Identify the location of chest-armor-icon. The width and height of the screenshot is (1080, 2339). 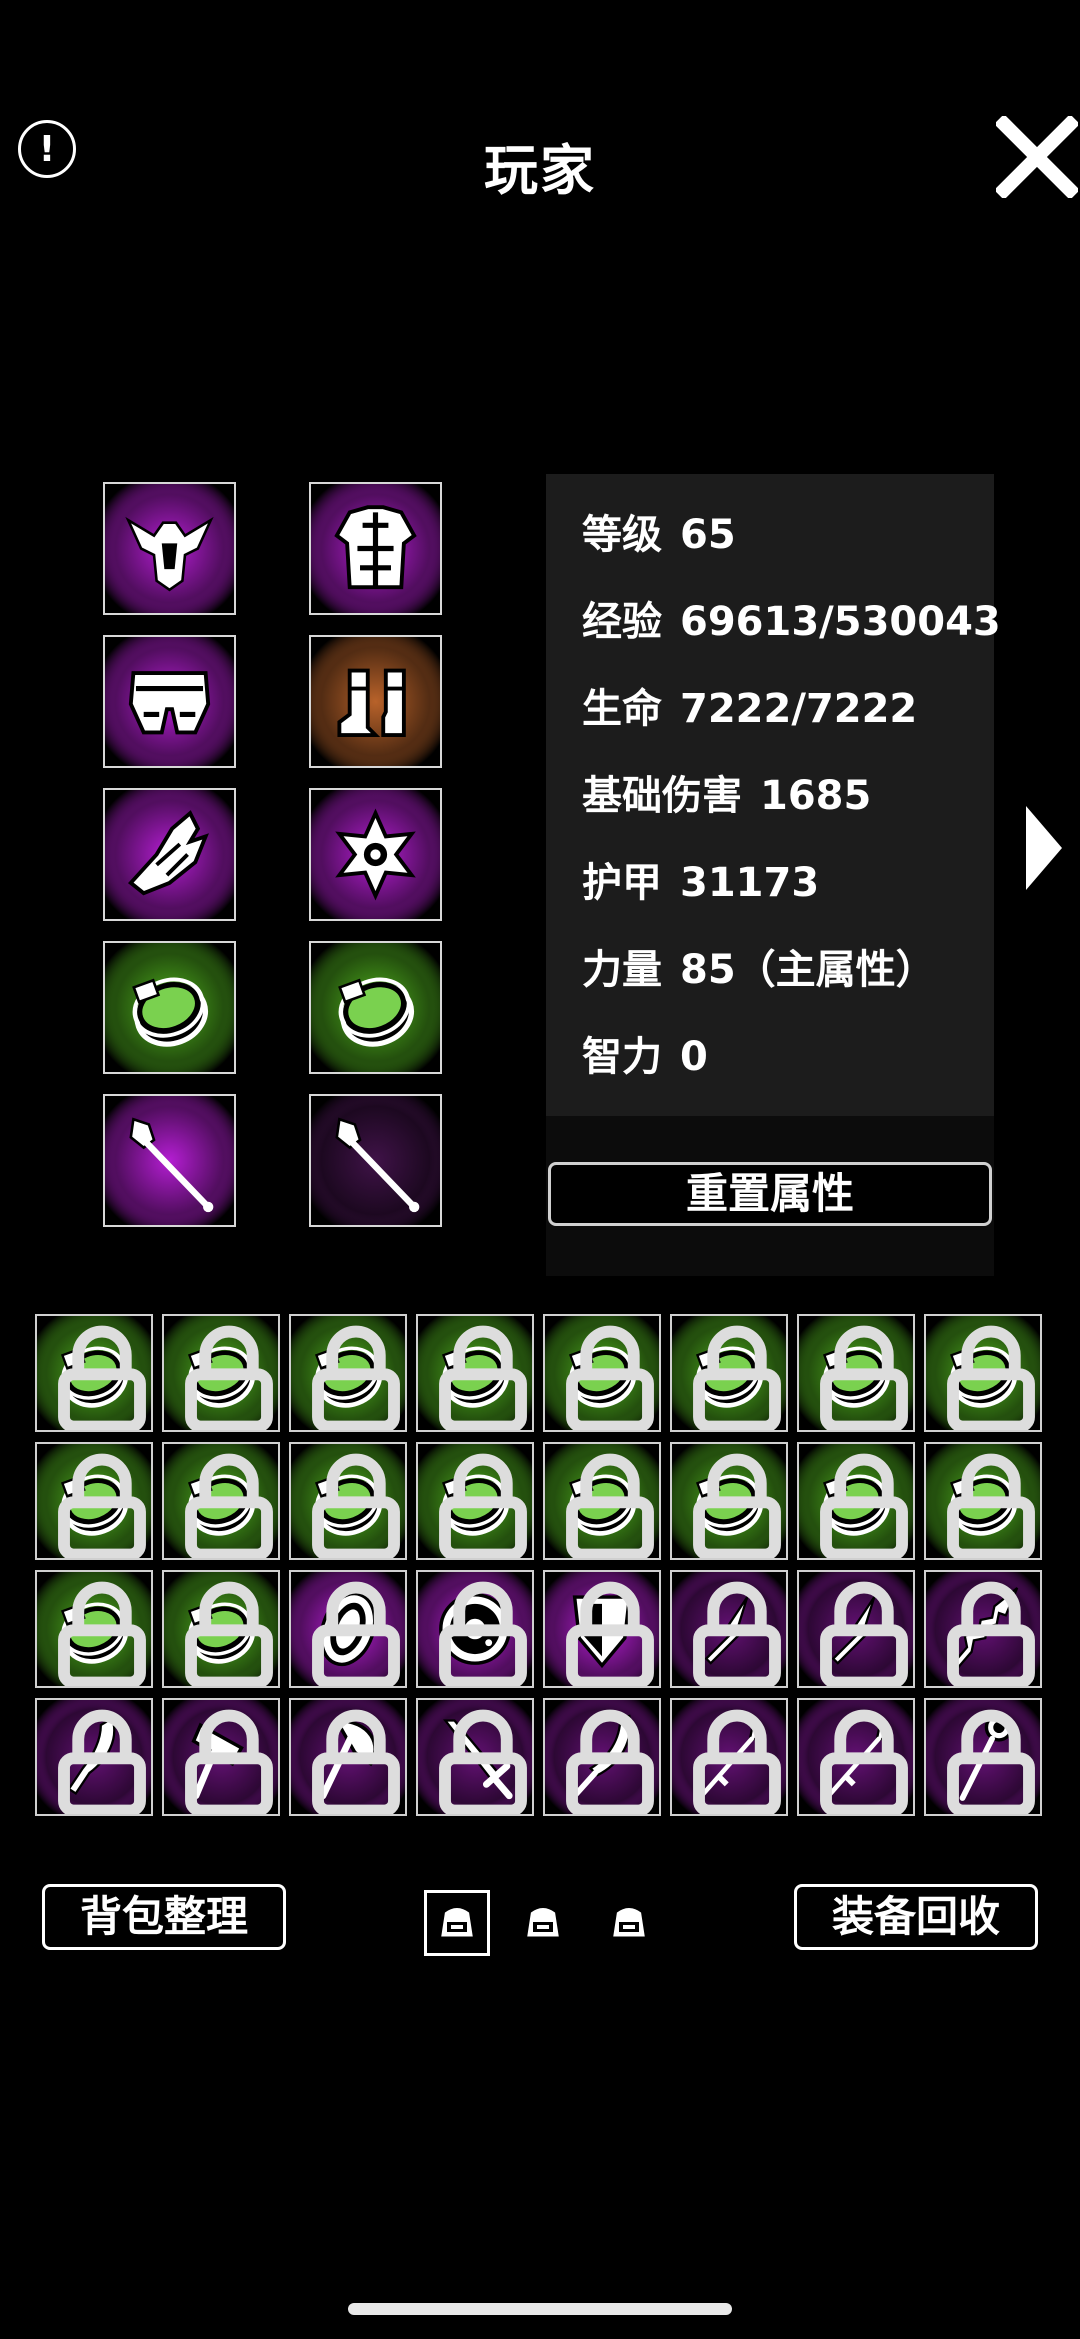
(375, 548).